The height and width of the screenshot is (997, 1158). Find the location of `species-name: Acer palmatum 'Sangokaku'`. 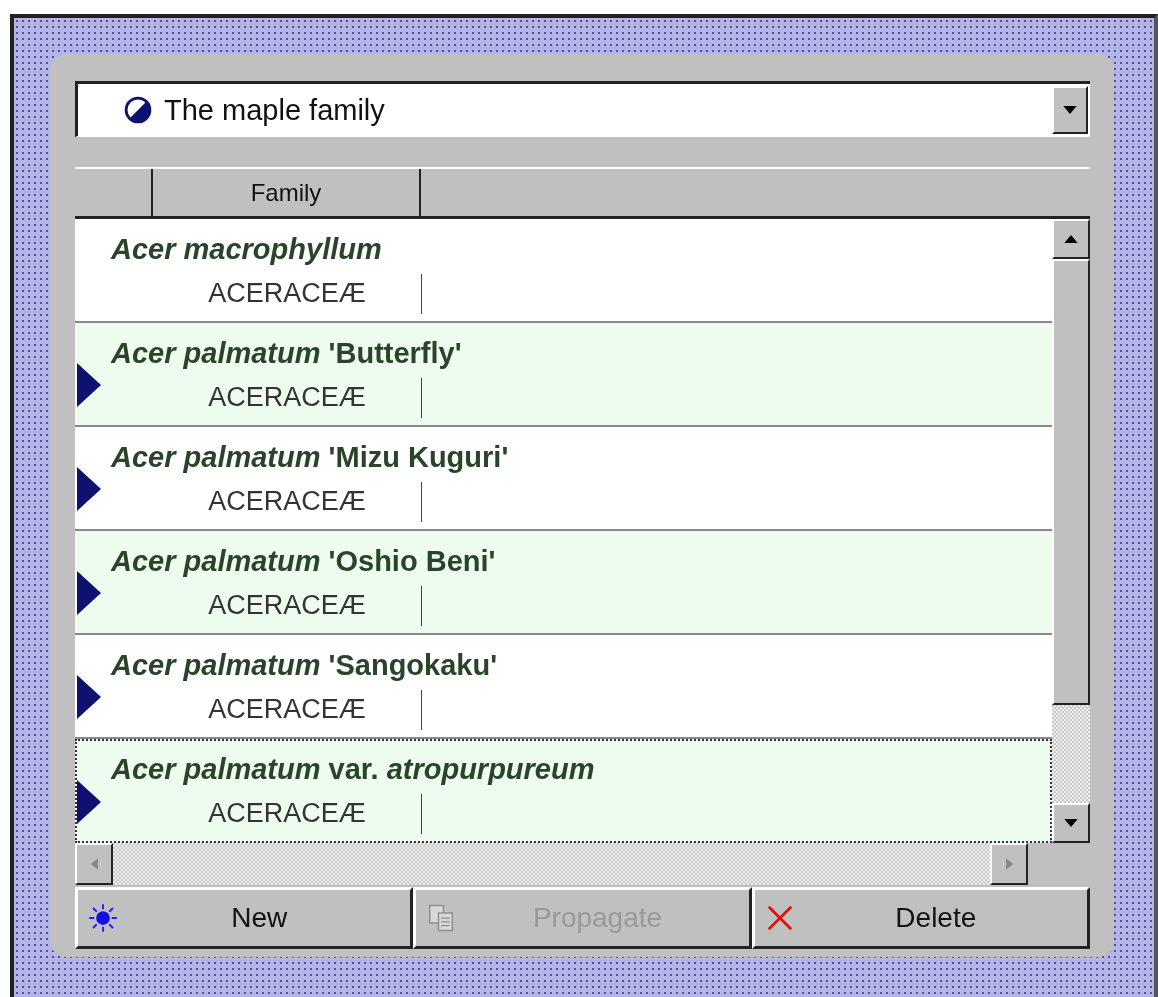

species-name: Acer palmatum 'Sangokaku' is located at coordinates (305, 665).